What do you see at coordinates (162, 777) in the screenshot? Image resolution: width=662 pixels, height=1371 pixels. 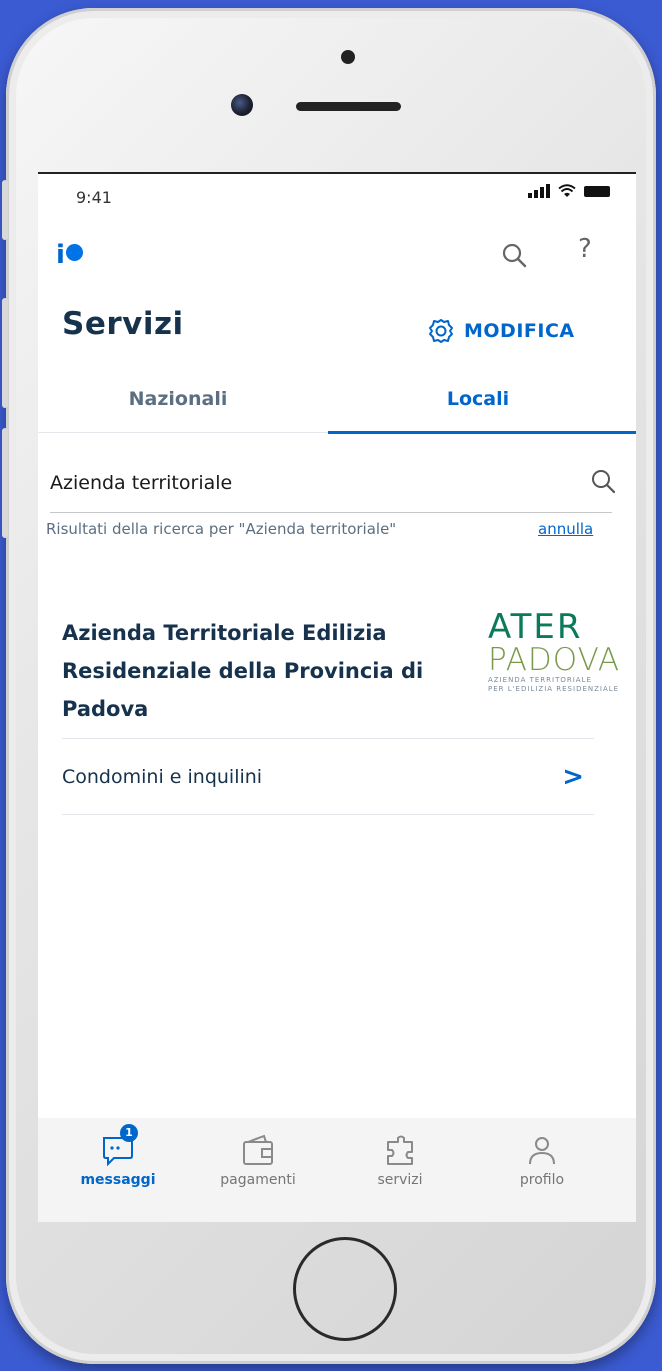 I see `service-label: Condomini e inquilini` at bounding box center [162, 777].